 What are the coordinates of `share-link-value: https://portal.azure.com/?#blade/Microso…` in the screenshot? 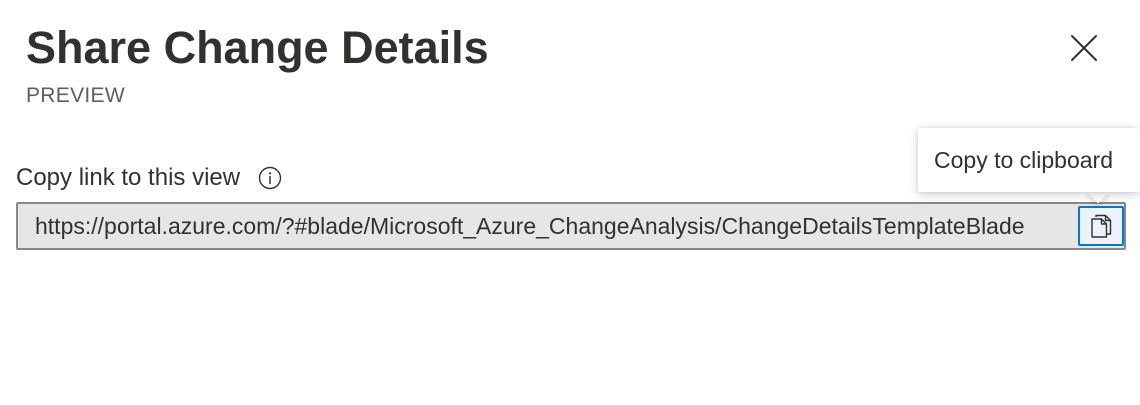 It's located at (555, 226).